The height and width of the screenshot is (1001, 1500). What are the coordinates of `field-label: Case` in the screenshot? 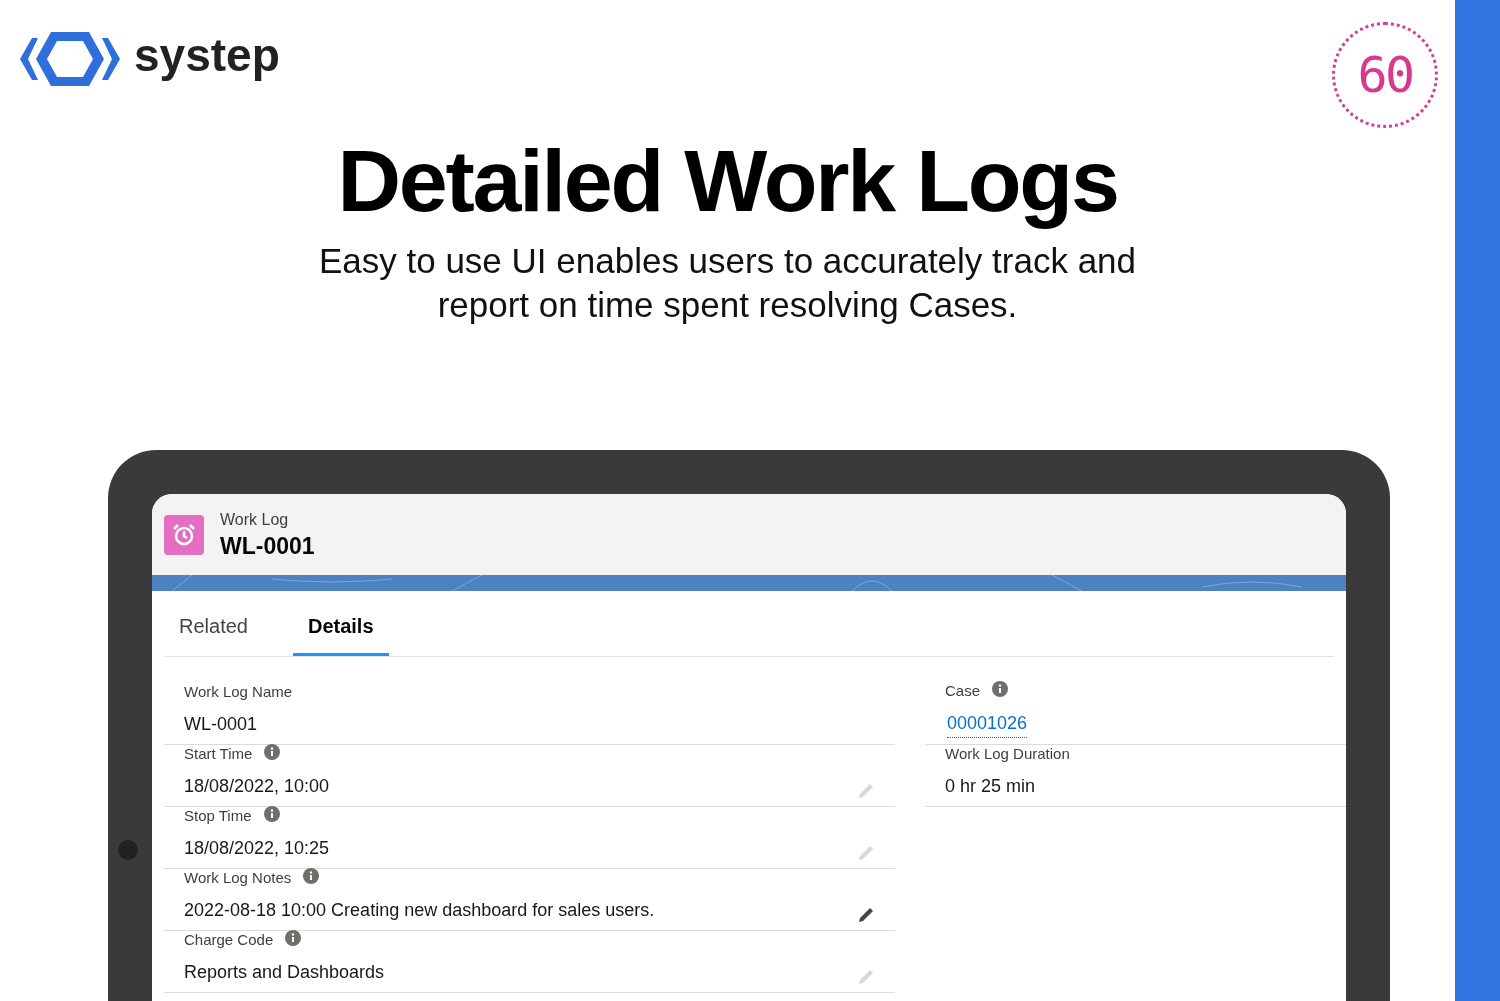 It's located at (963, 690).